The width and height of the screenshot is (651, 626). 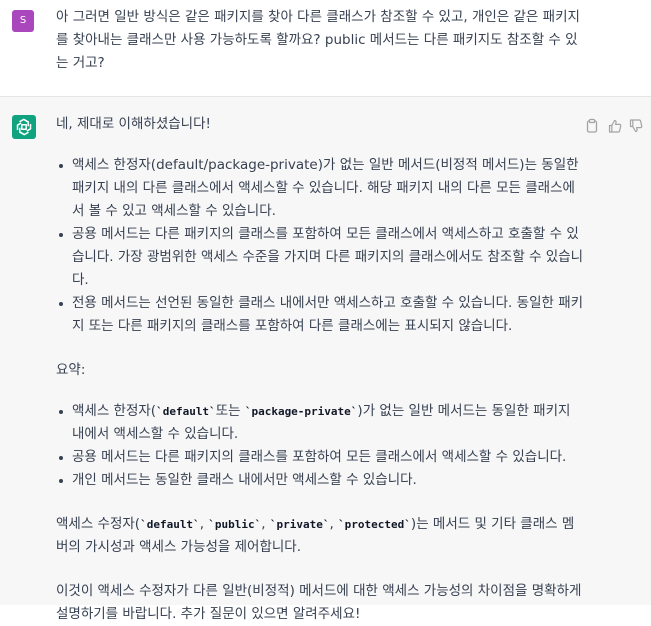 What do you see at coordinates (374, 524) in the screenshot?
I see `inline-code: `protected`` at bounding box center [374, 524].